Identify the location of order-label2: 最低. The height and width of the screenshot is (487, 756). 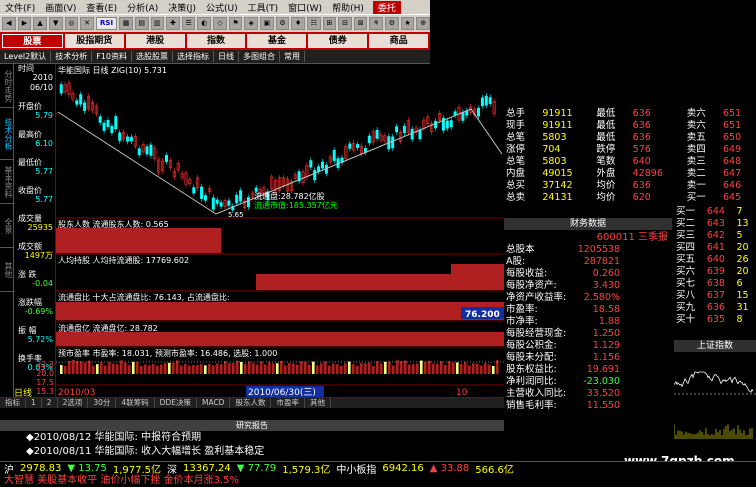
(606, 137).